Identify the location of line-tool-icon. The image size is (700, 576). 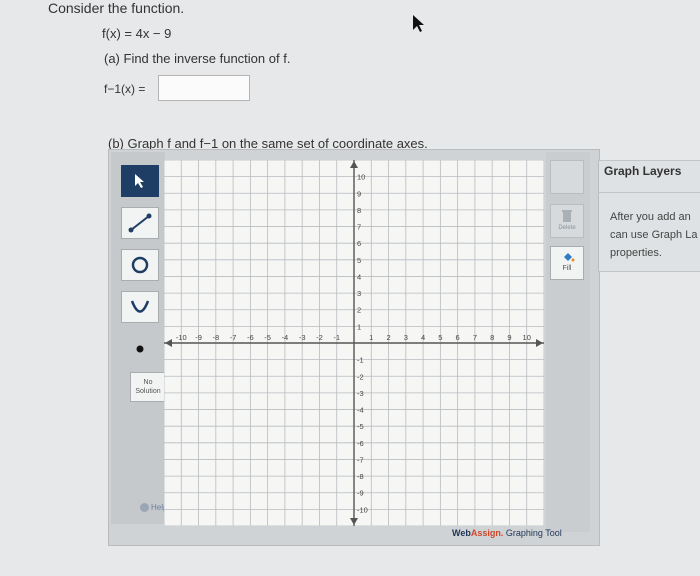
(140, 223).